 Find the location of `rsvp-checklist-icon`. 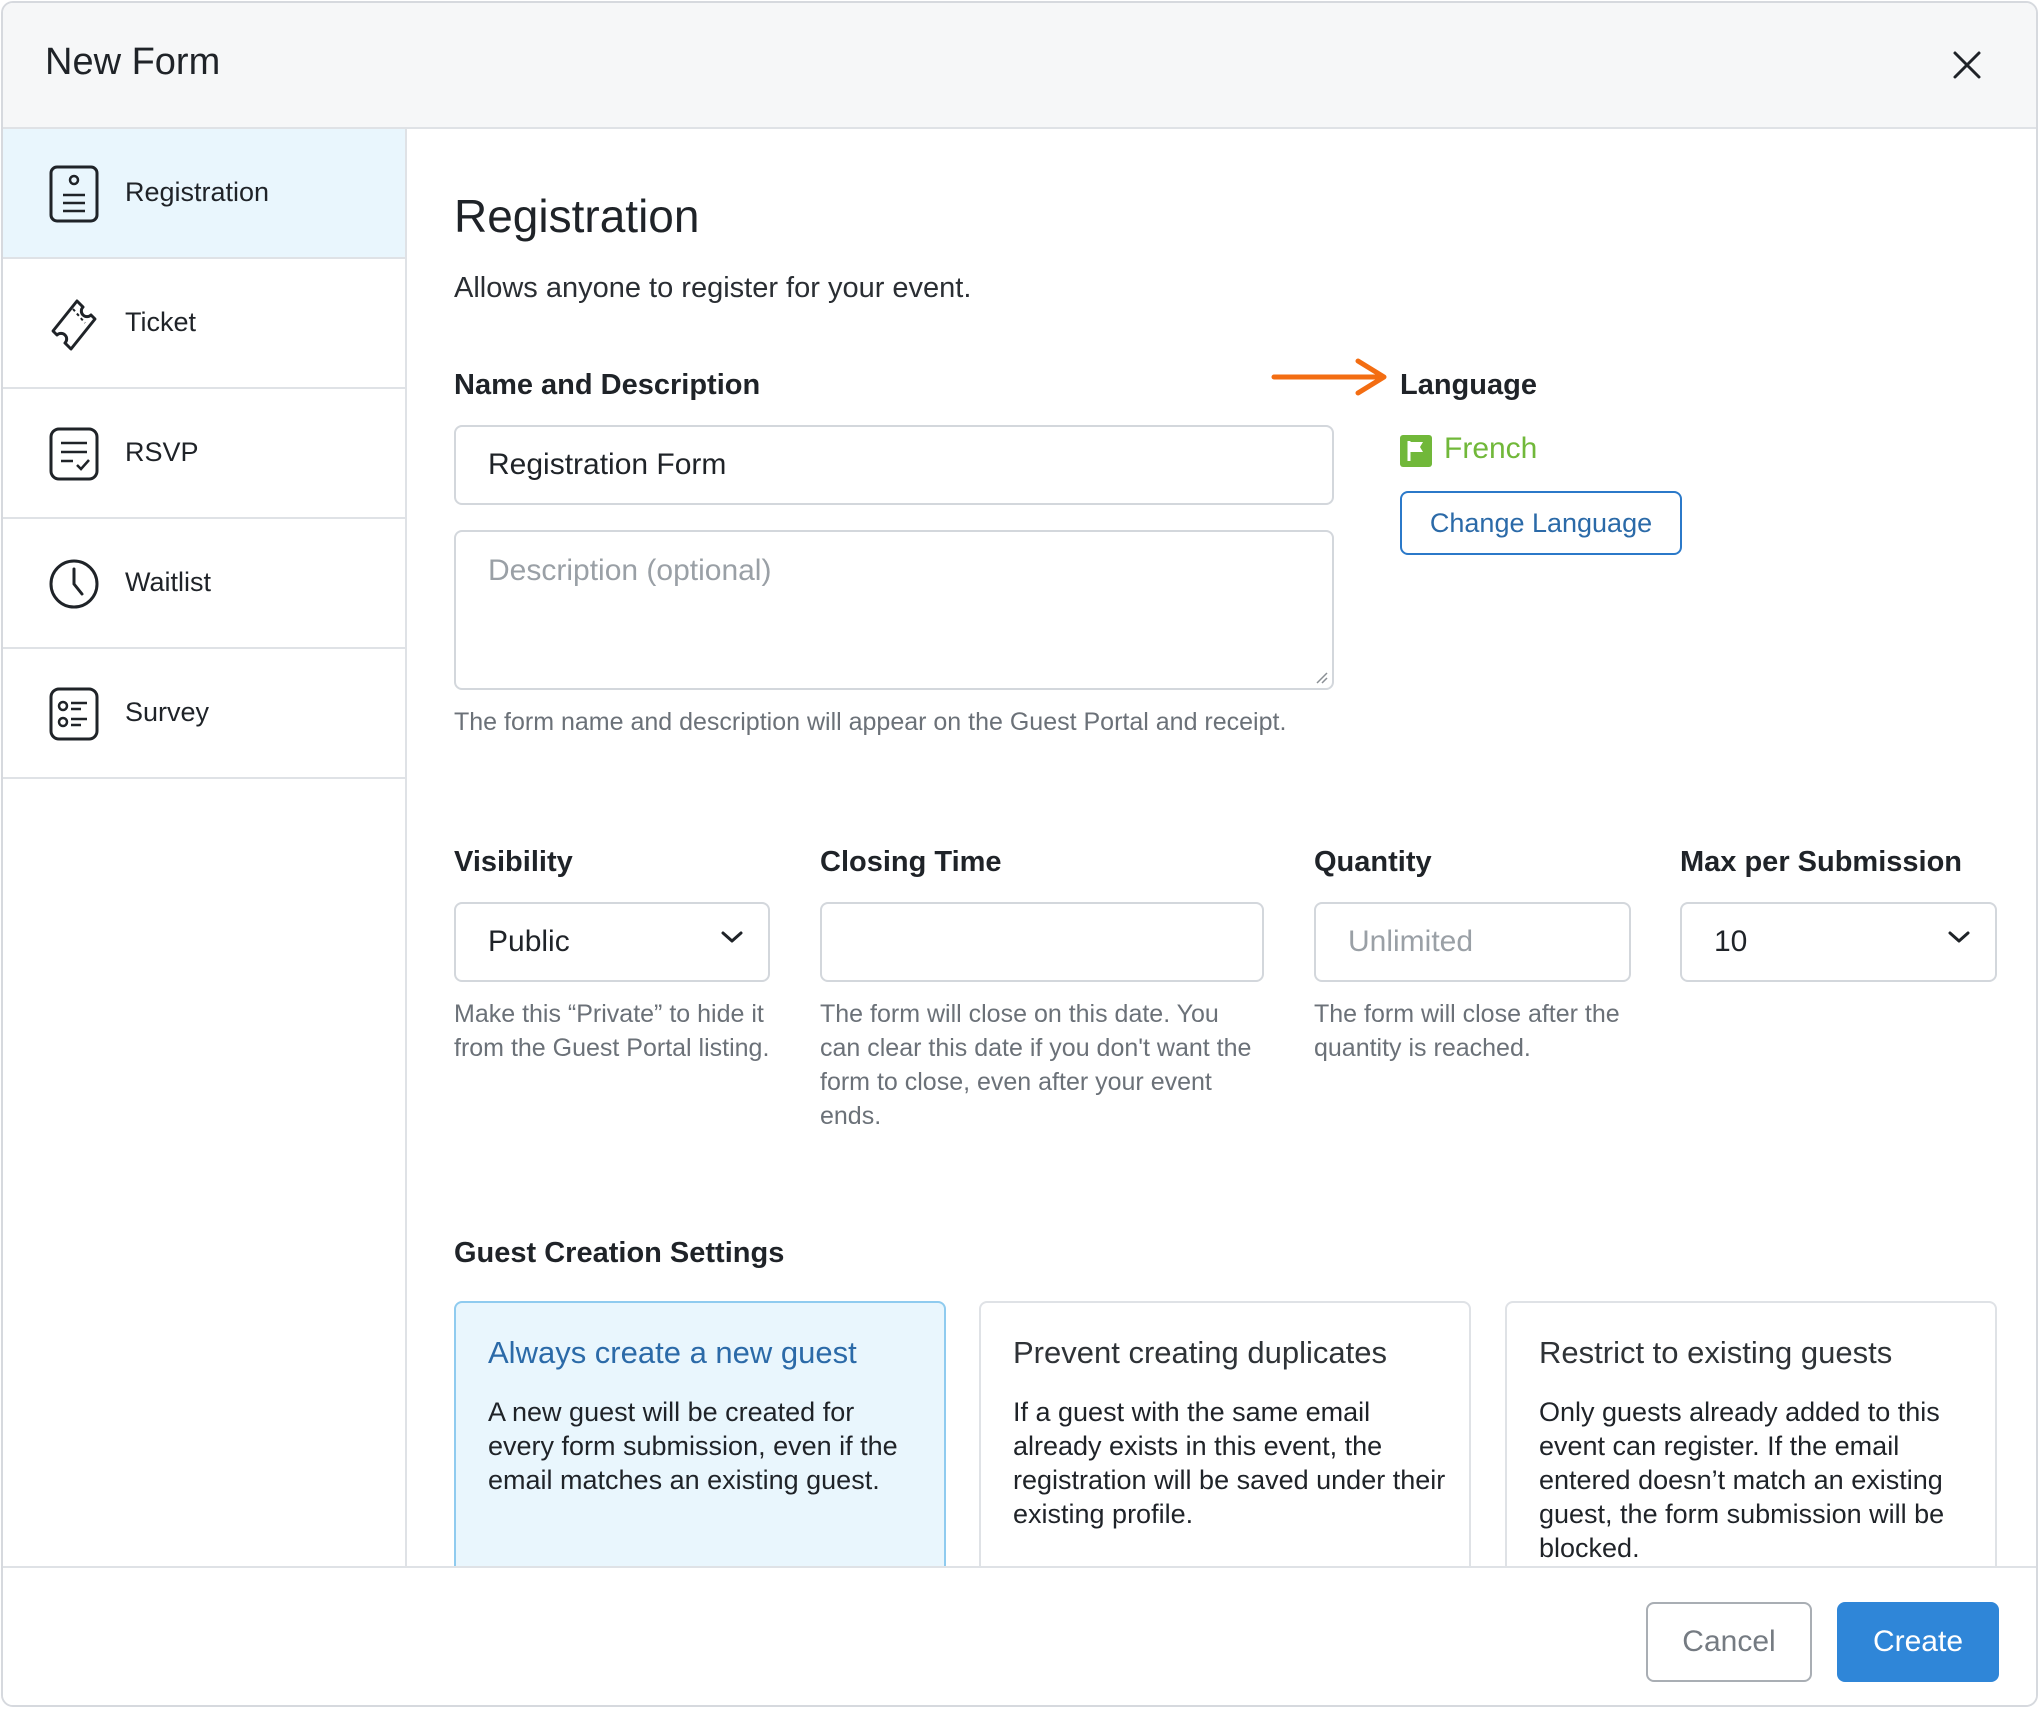

rsvp-checklist-icon is located at coordinates (74, 454).